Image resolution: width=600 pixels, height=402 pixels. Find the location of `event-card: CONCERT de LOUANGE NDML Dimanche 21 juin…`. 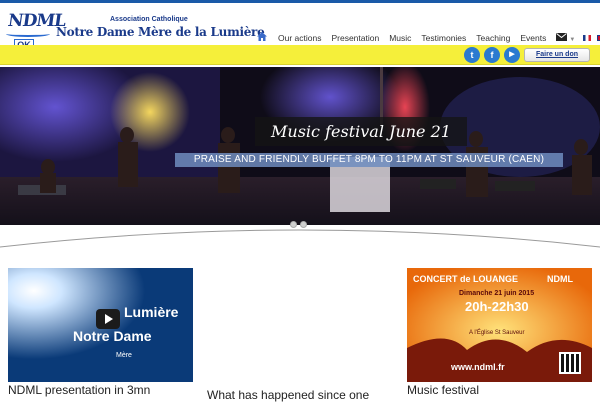

event-card: CONCERT de LOUANGE NDML Dimanche 21 juin… is located at coordinates (499, 332).